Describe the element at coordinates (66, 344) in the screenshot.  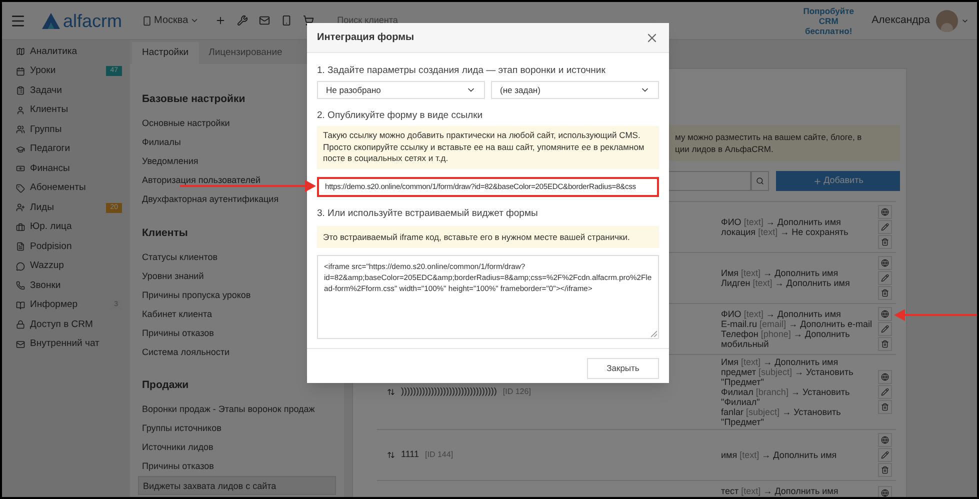
I see `sidebar-item: Внутренний чат` at that location.